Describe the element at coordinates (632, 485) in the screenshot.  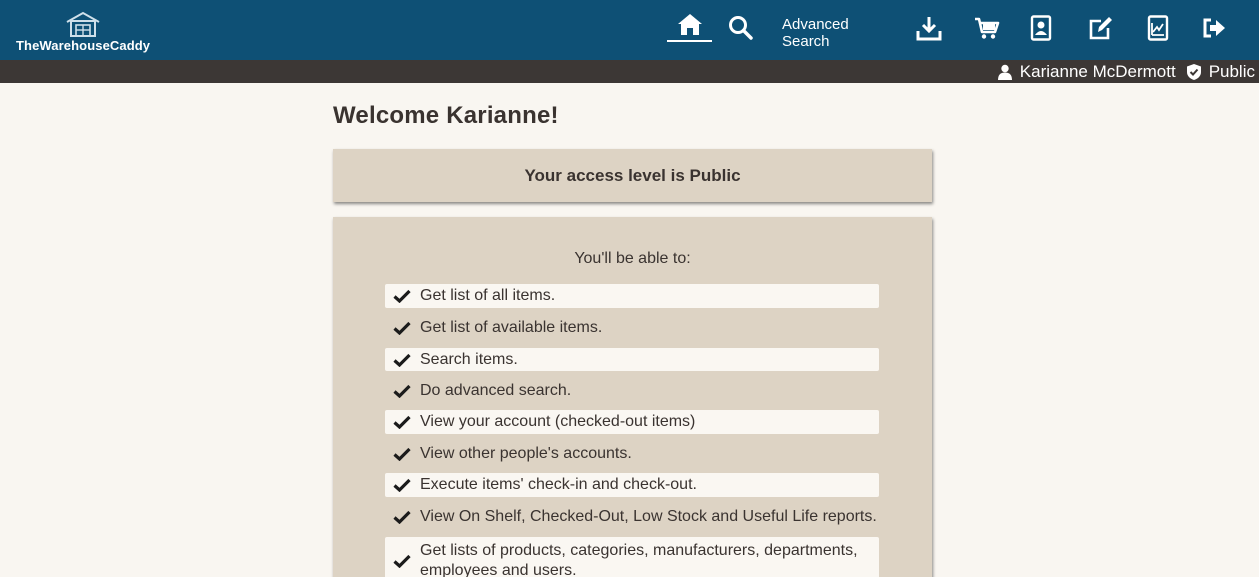
I see `permission-item: Execute items' check-in and check-out.` at that location.